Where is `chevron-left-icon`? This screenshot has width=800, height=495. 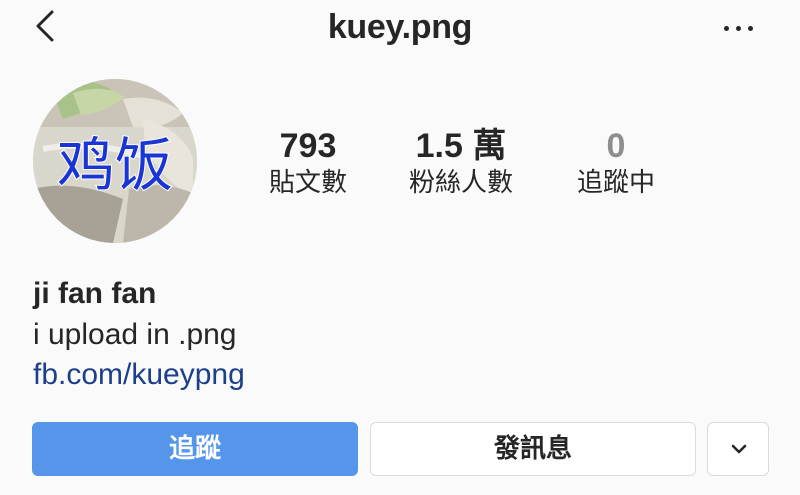
chevron-left-icon is located at coordinates (45, 26).